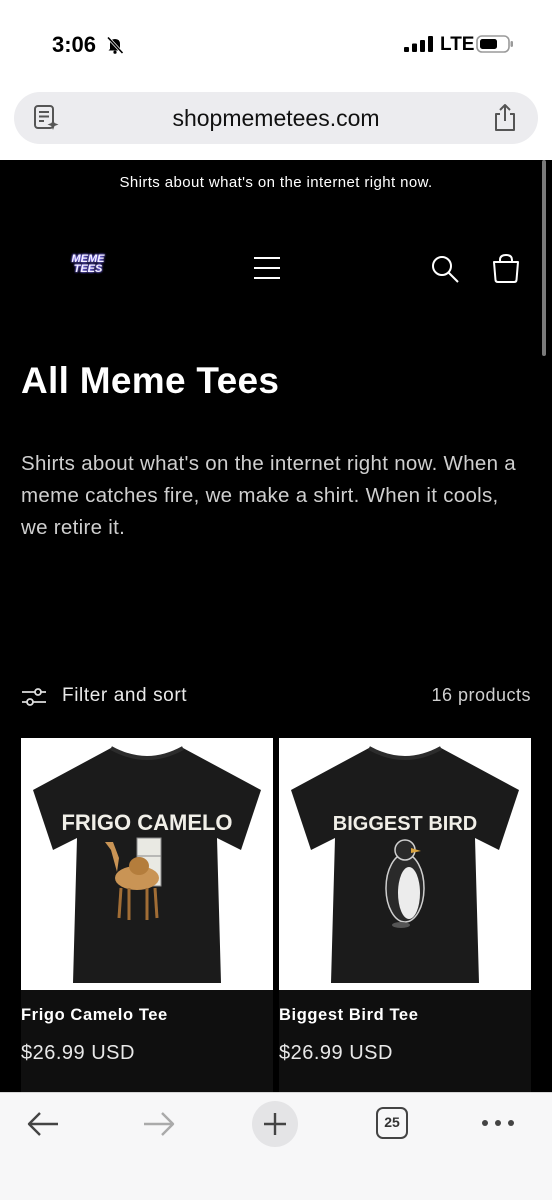  I want to click on browser-address-area: shopmemetees.com, so click(276, 124).